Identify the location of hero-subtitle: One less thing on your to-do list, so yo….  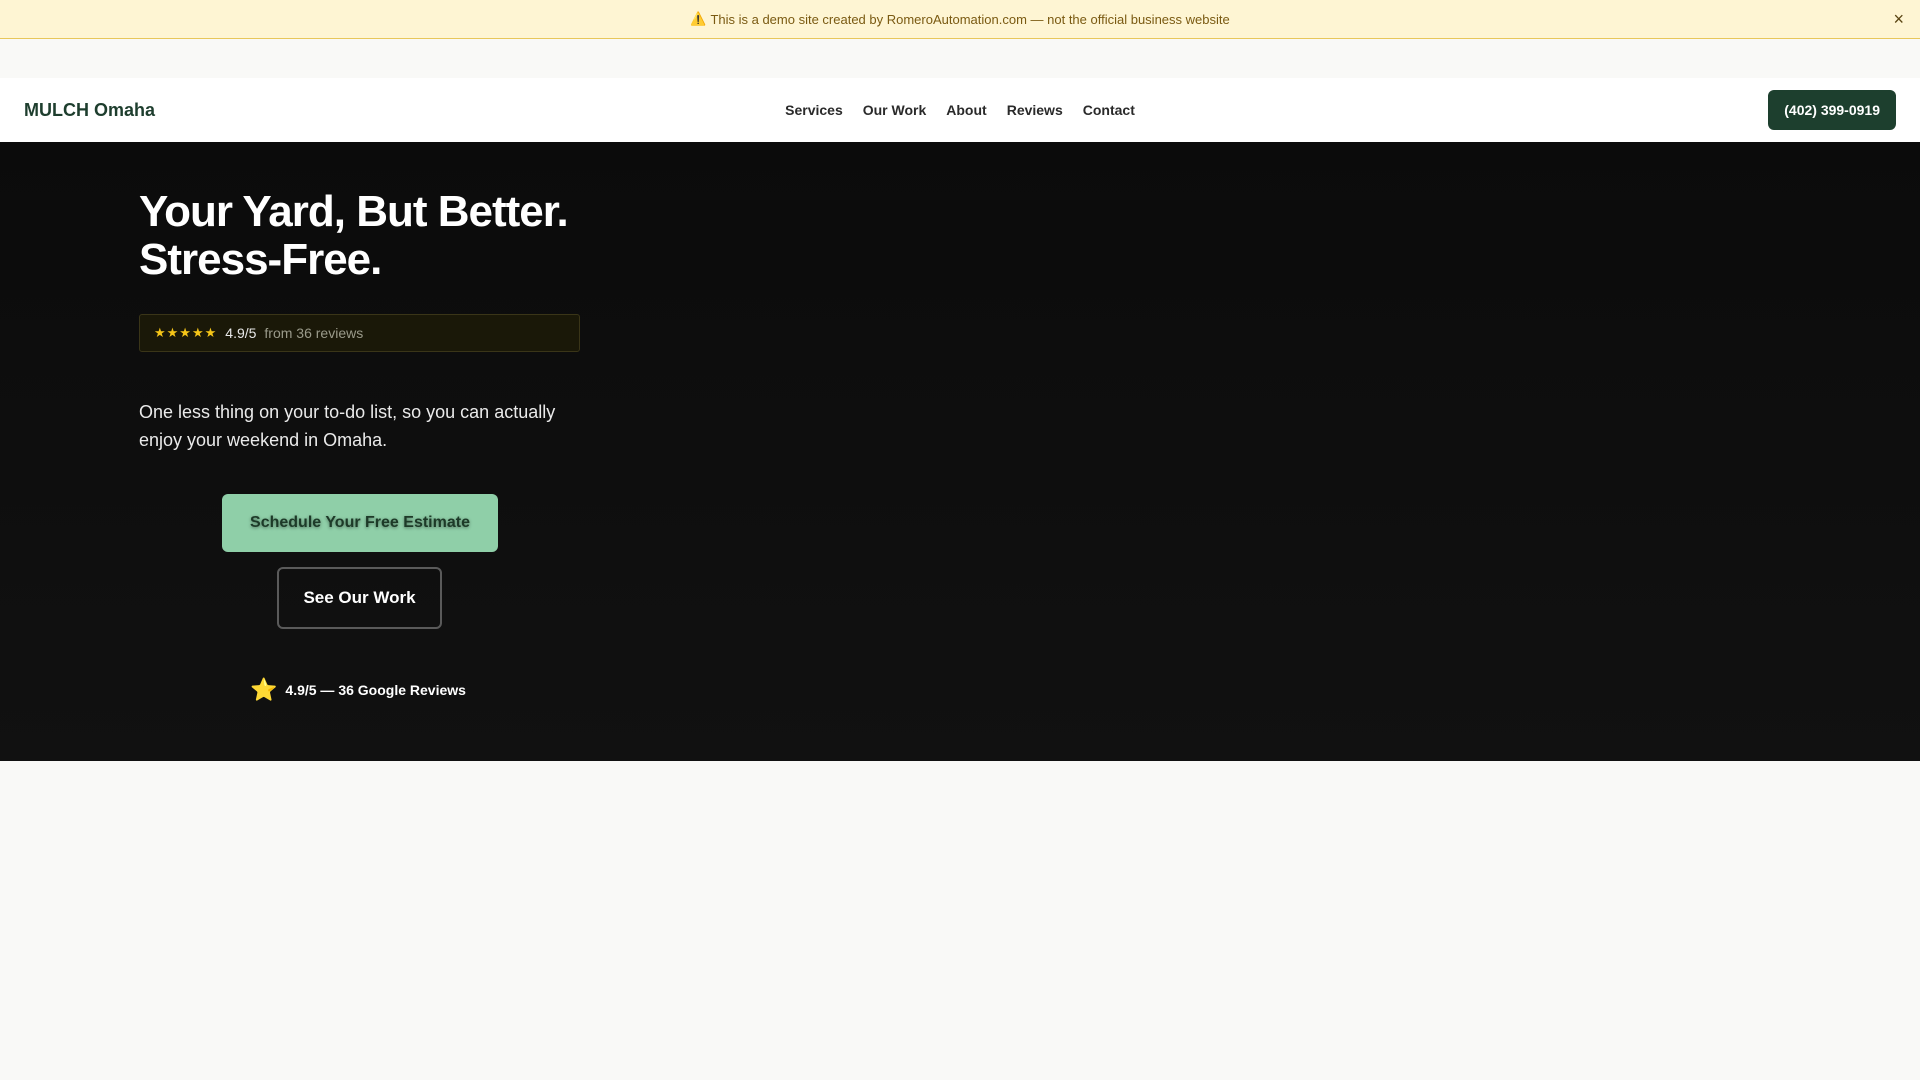
(347, 426).